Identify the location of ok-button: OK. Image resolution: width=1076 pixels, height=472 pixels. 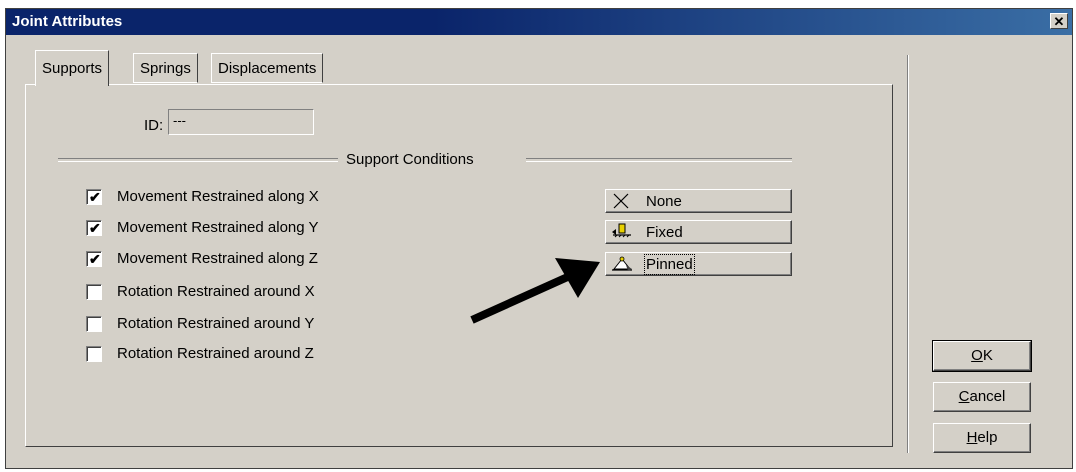
(982, 356).